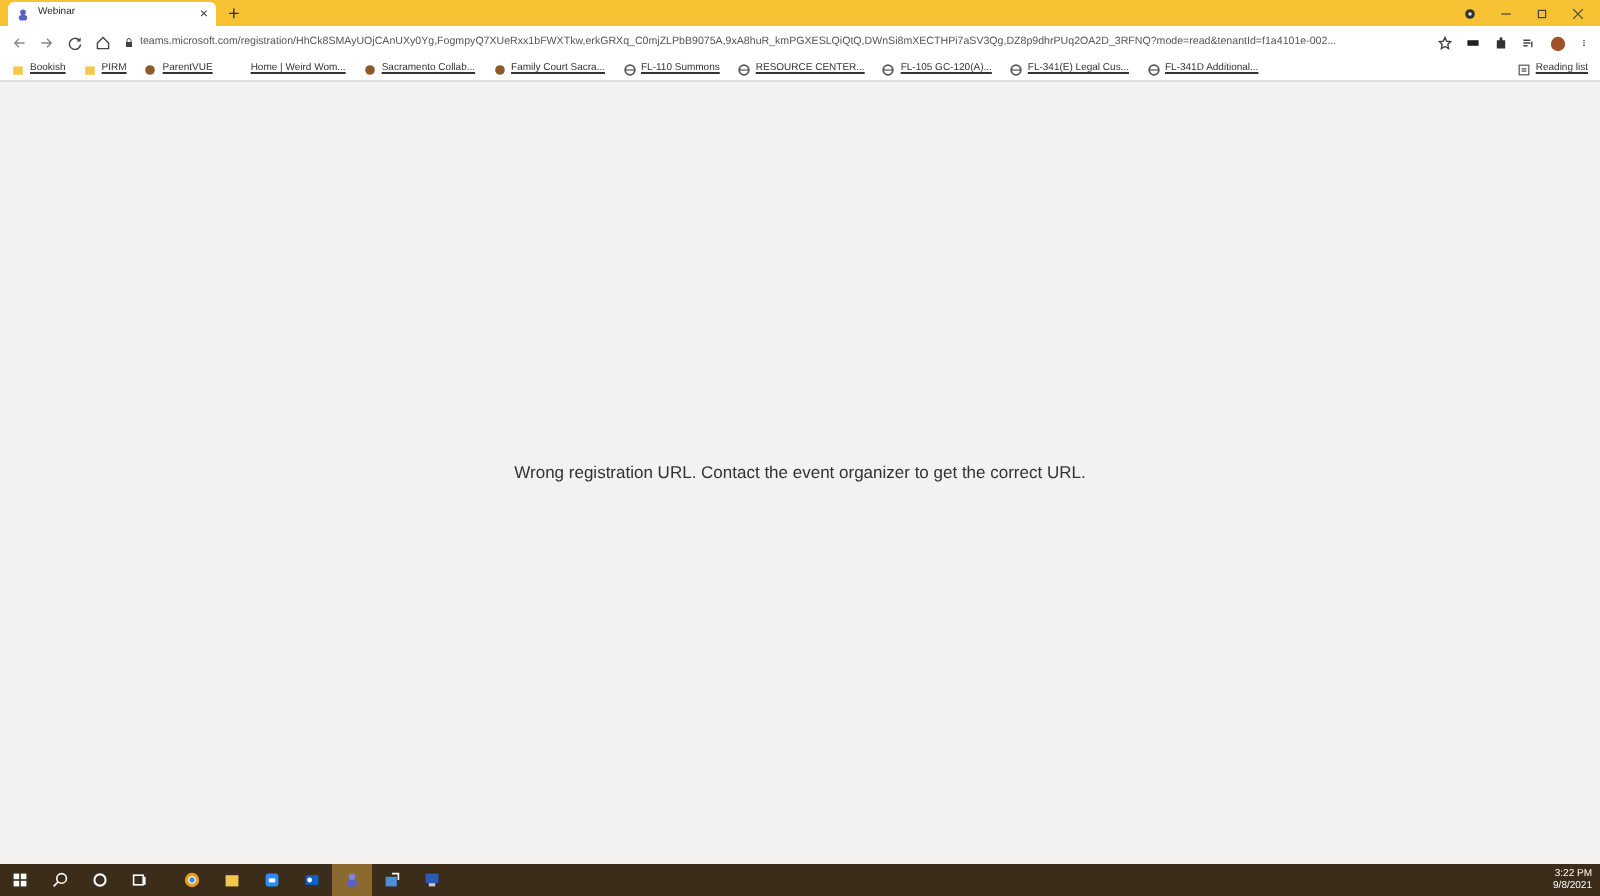 The height and width of the screenshot is (896, 1600). I want to click on restore-icon, so click(1542, 13).